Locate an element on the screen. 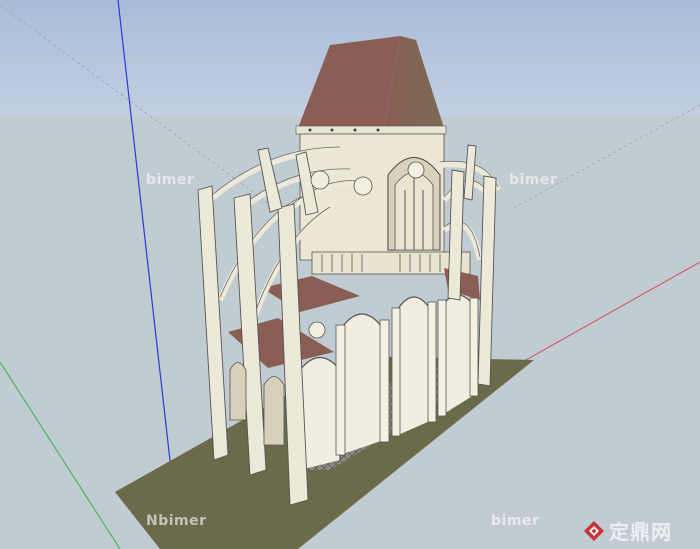  watermark-text: Nbimer is located at coordinates (176, 521).